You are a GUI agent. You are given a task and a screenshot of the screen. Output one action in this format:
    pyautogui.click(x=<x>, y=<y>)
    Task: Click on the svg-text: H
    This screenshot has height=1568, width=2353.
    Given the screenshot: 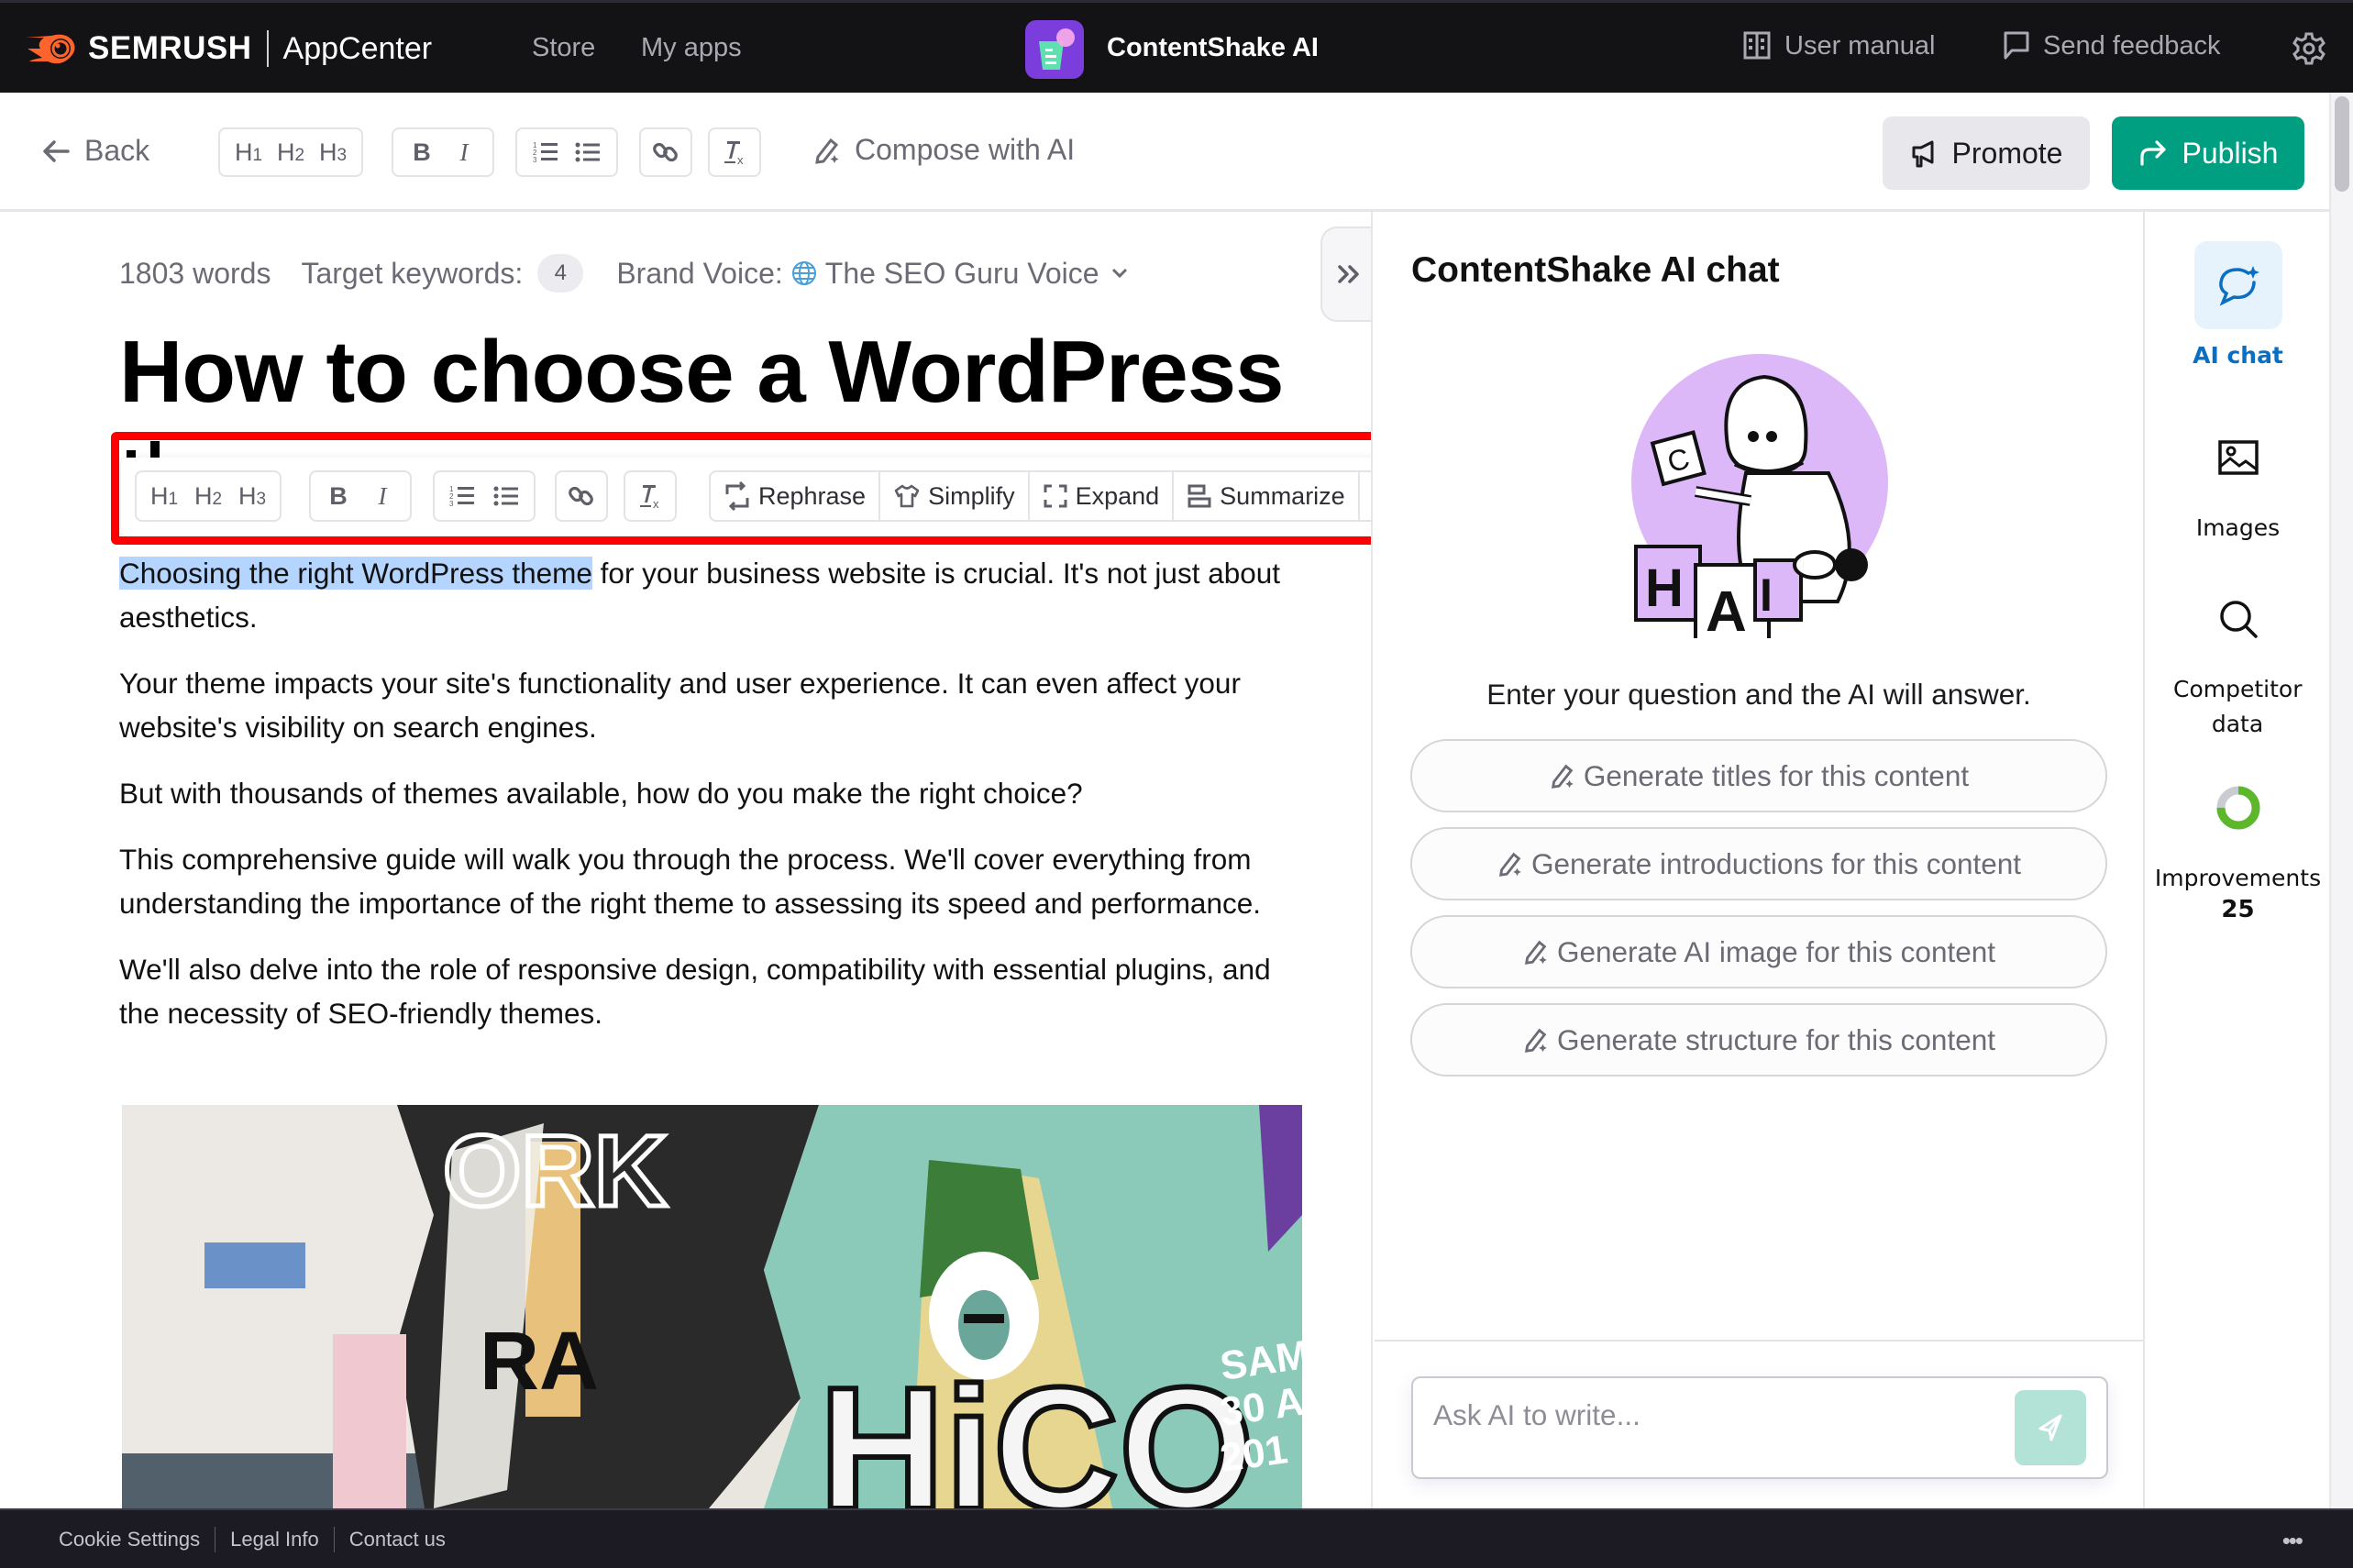 What is the action you would take?
    pyautogui.click(x=1664, y=588)
    